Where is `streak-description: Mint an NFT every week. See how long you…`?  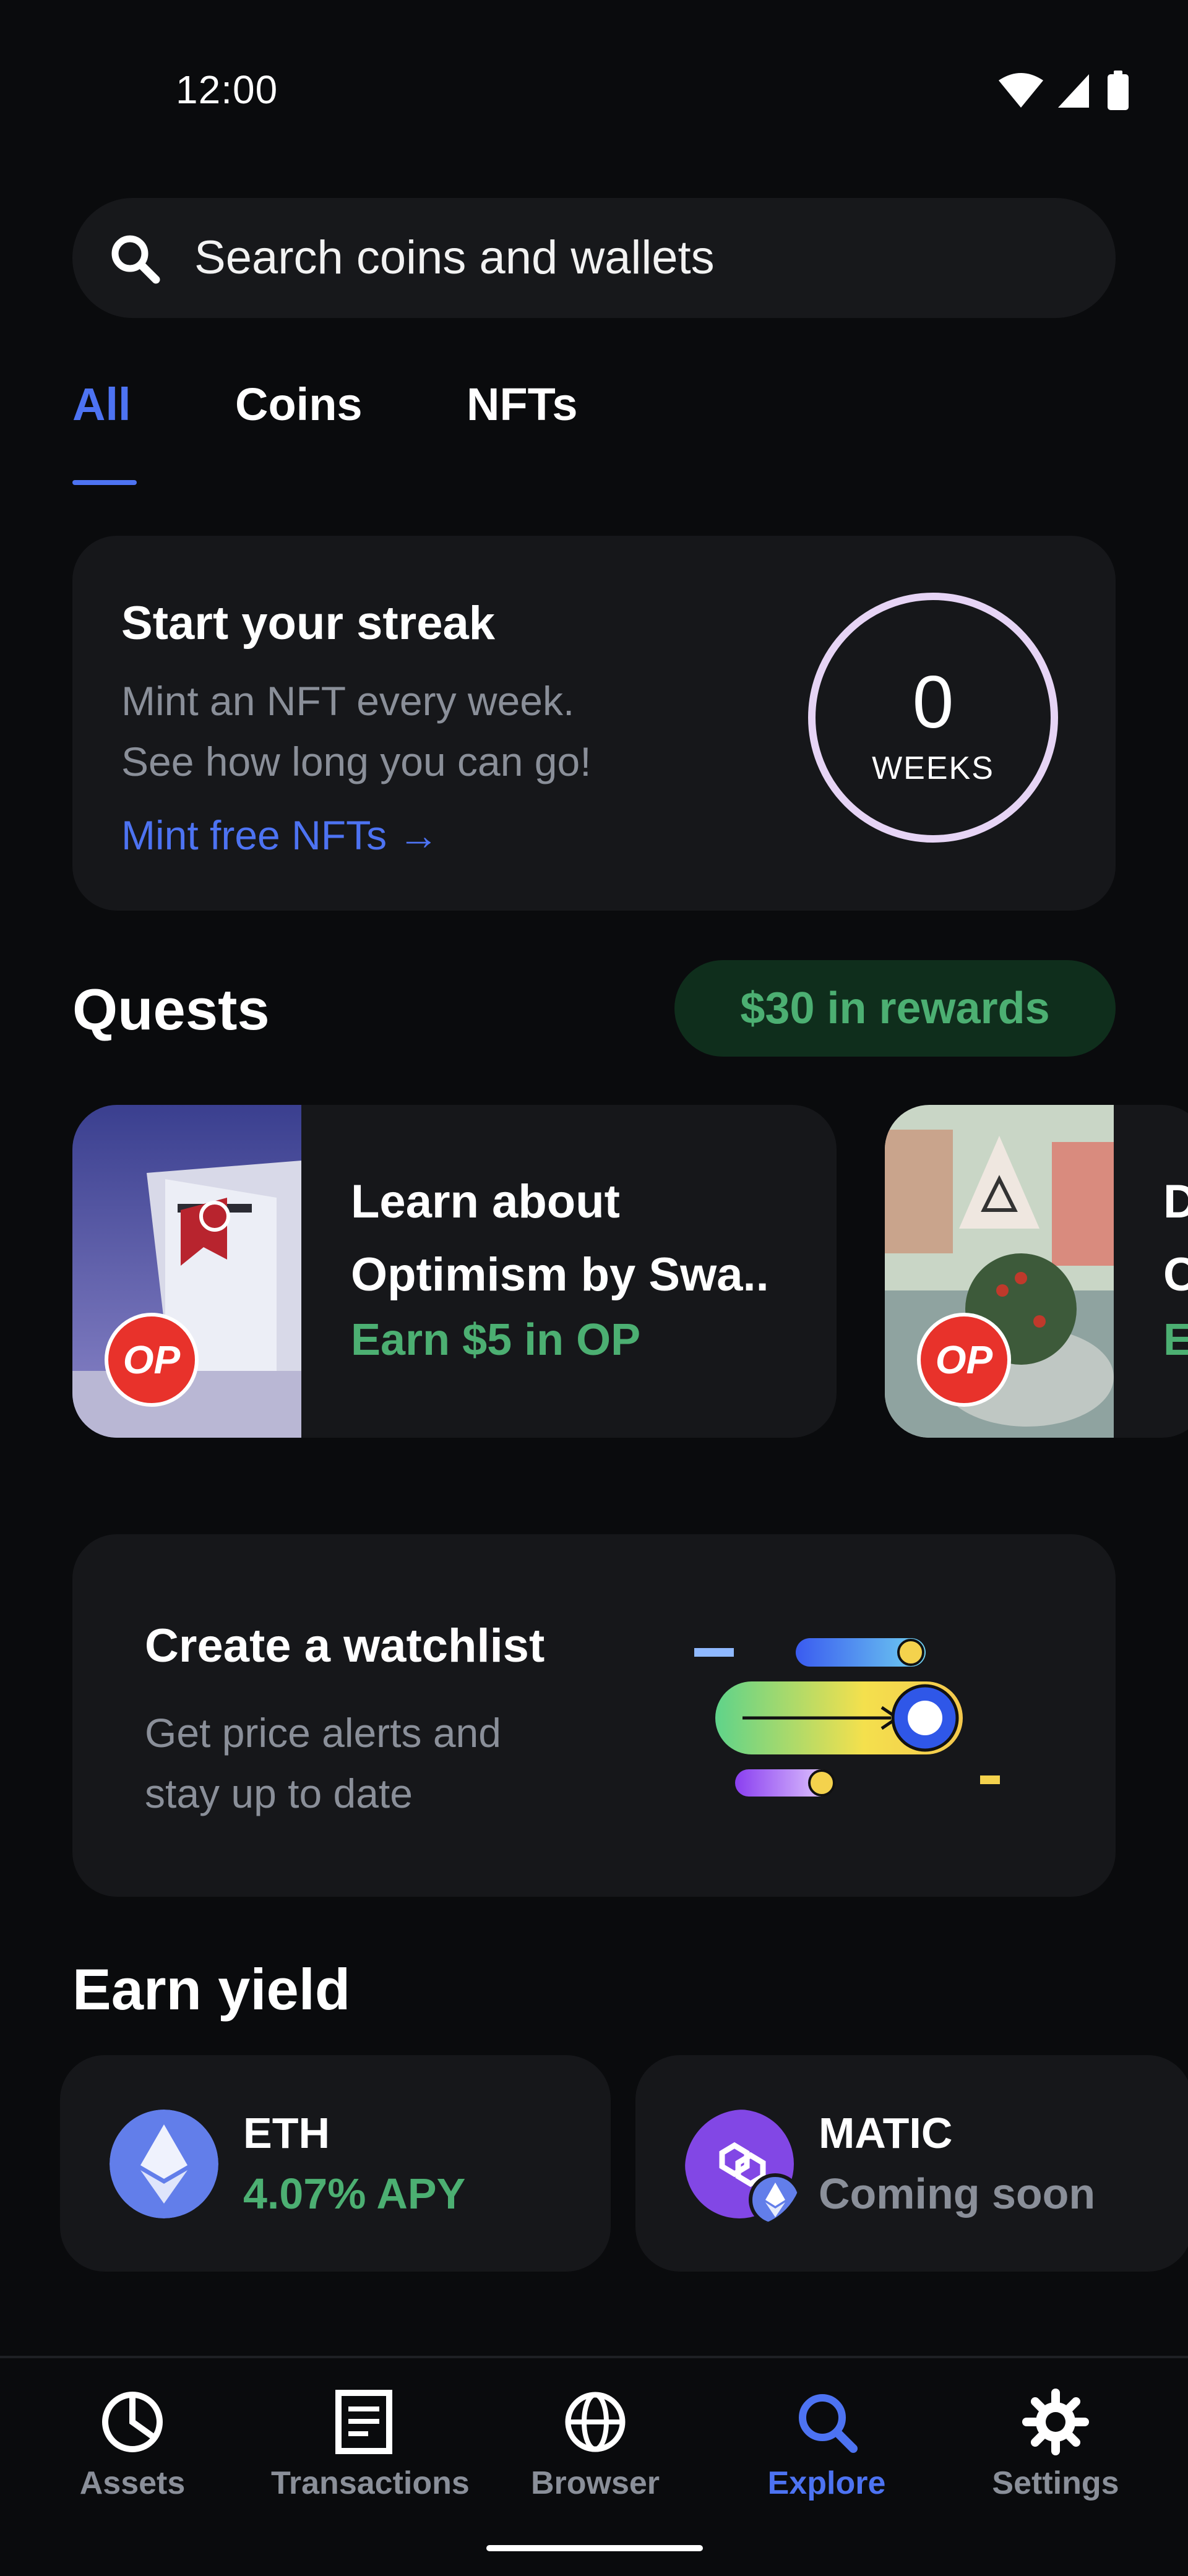
streak-description: Mint an NFT every week. See how long you… is located at coordinates (399, 731).